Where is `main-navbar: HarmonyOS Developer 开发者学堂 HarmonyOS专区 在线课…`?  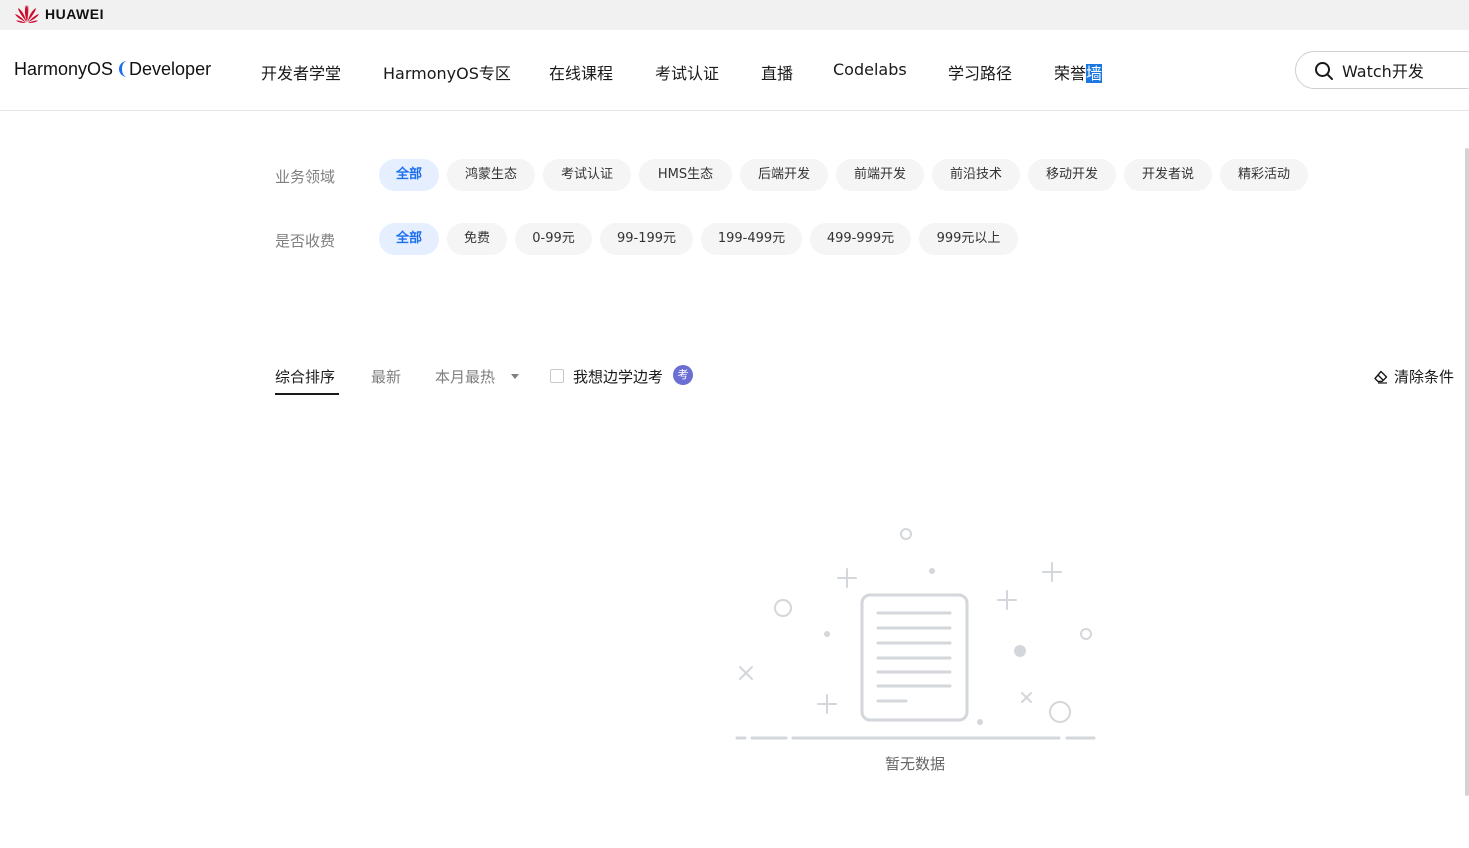
main-navbar: HarmonyOS Developer 开发者学堂 HarmonyOS专区 在线课… is located at coordinates (734, 70).